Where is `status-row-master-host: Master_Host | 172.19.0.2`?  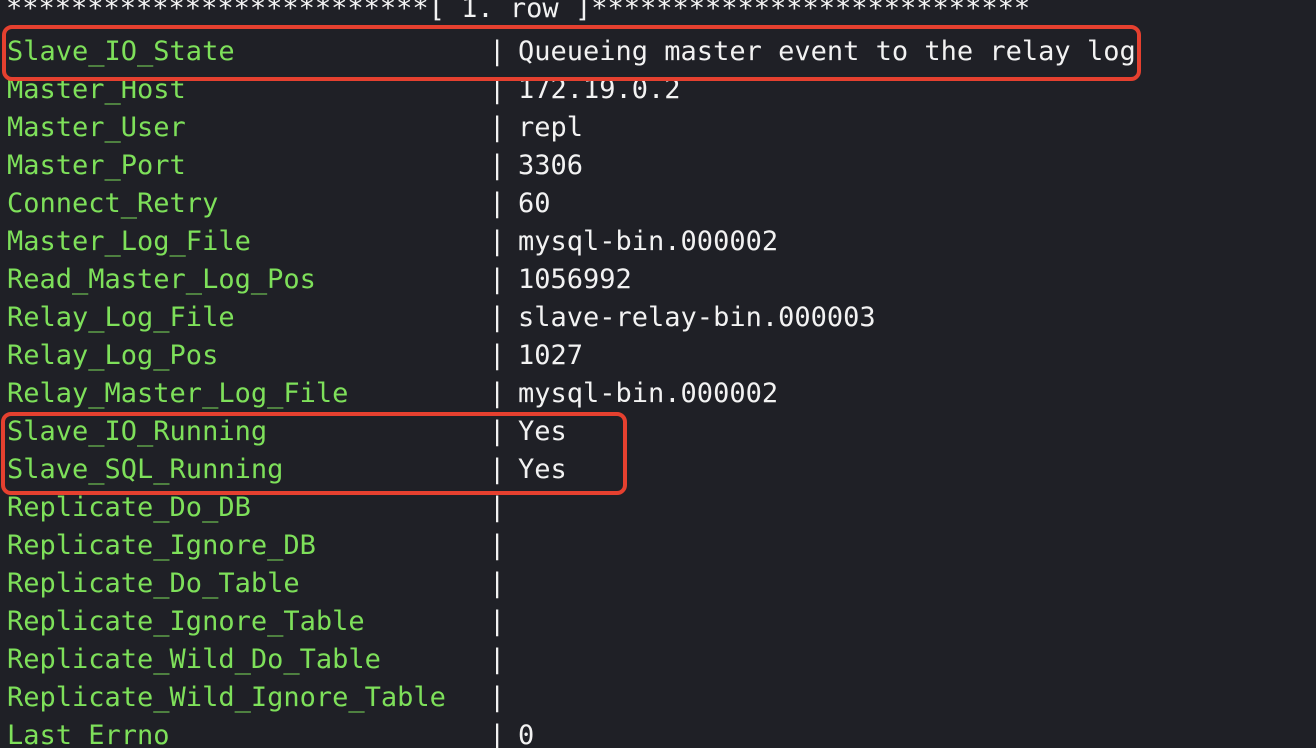 status-row-master-host: Master_Host | 172.19.0.2 is located at coordinates (658, 90).